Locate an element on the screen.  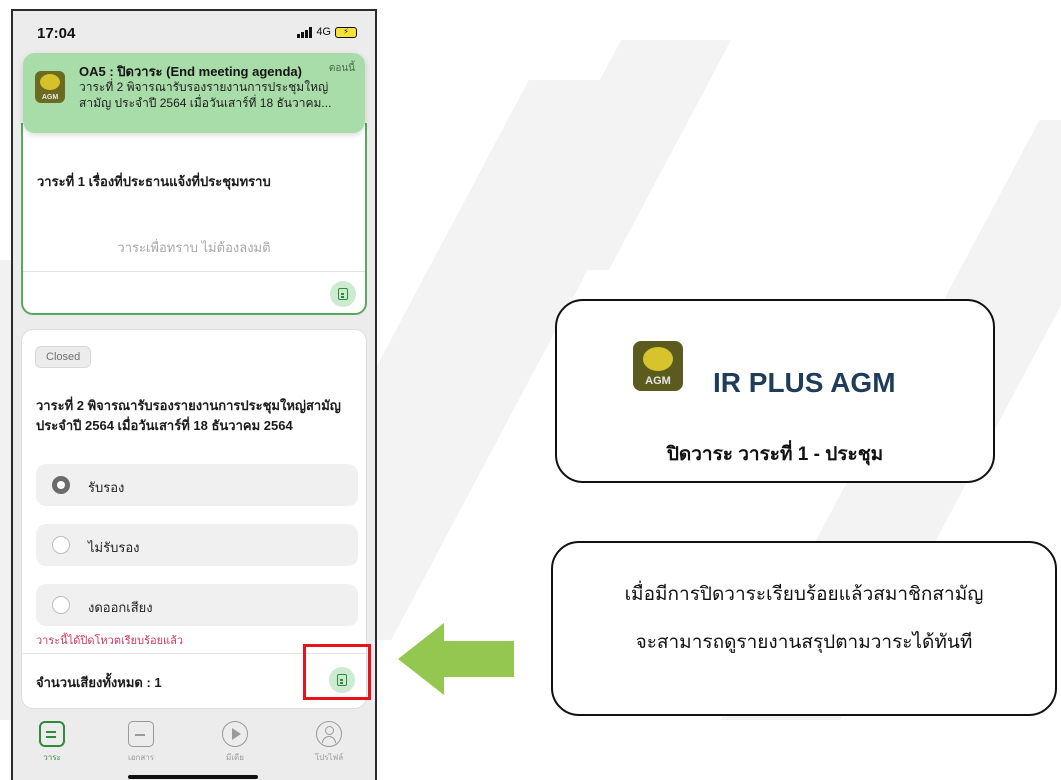
status-indicators: 4G ⚡ is located at coordinates (327, 32).